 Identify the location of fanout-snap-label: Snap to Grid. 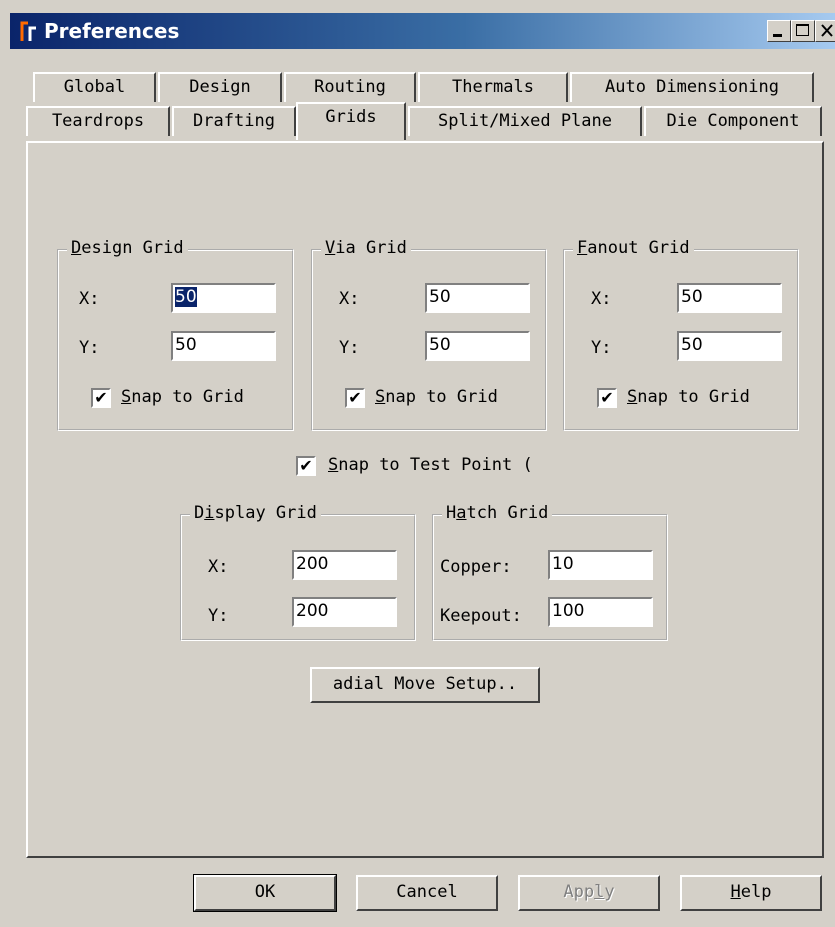
(688, 397).